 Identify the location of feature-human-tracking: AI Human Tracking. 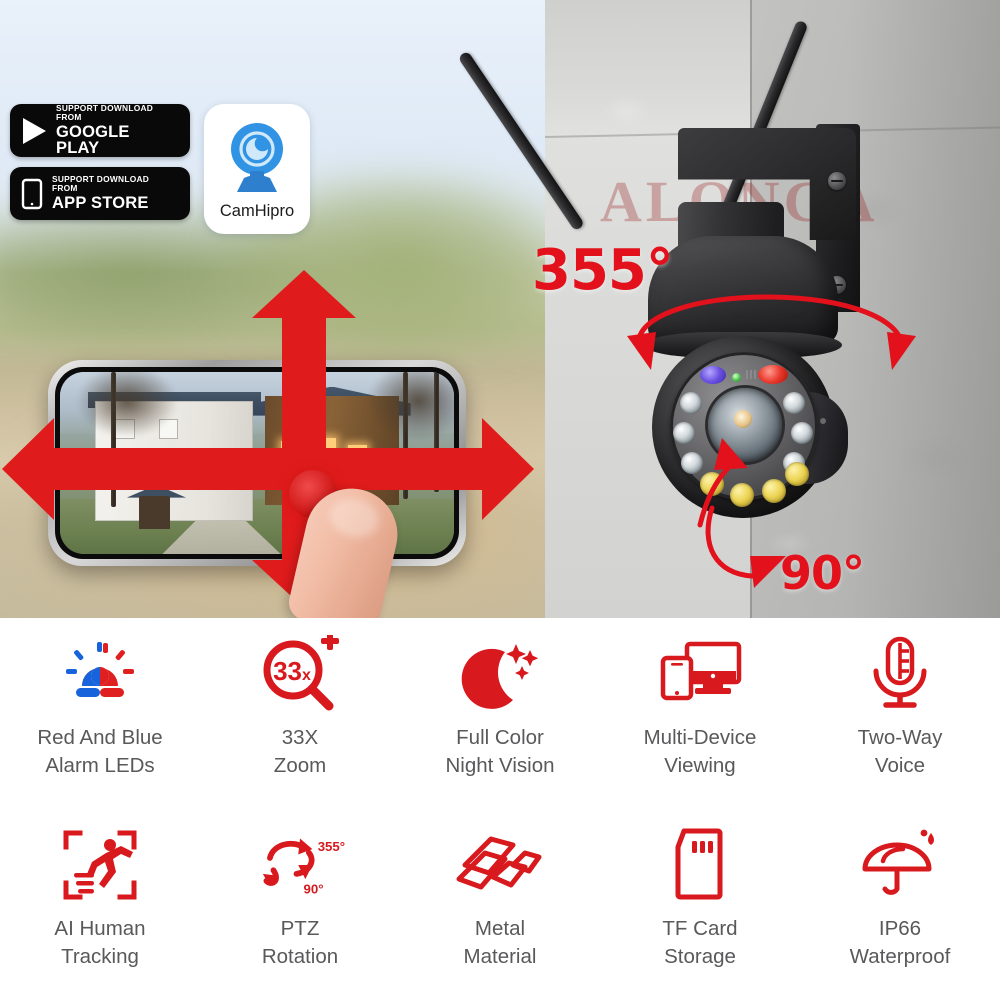
(100, 904).